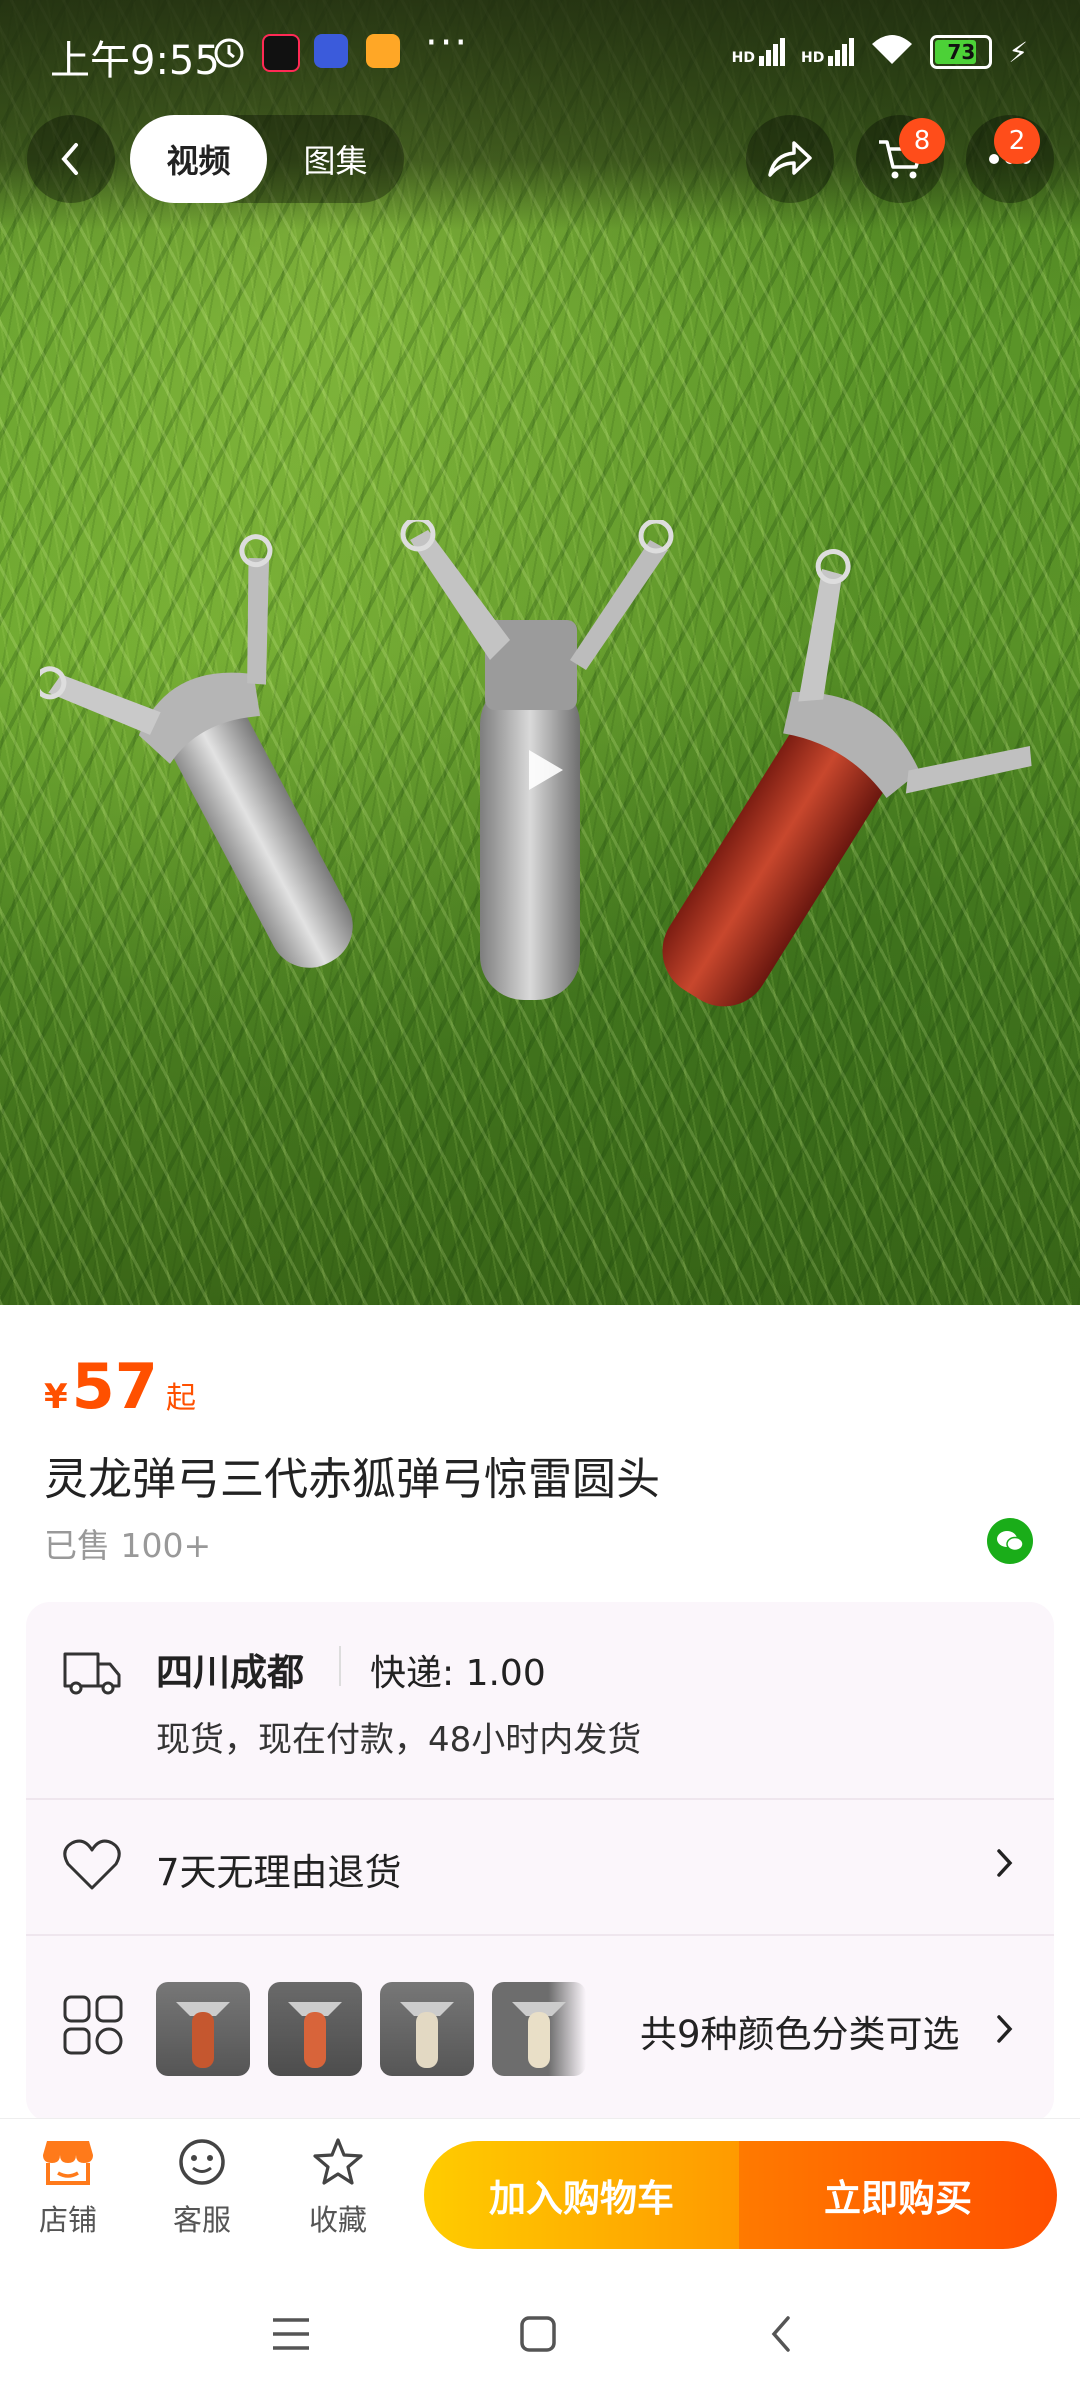 The height and width of the screenshot is (2400, 1080). I want to click on media-tabs: 视频 图集, so click(267, 159).